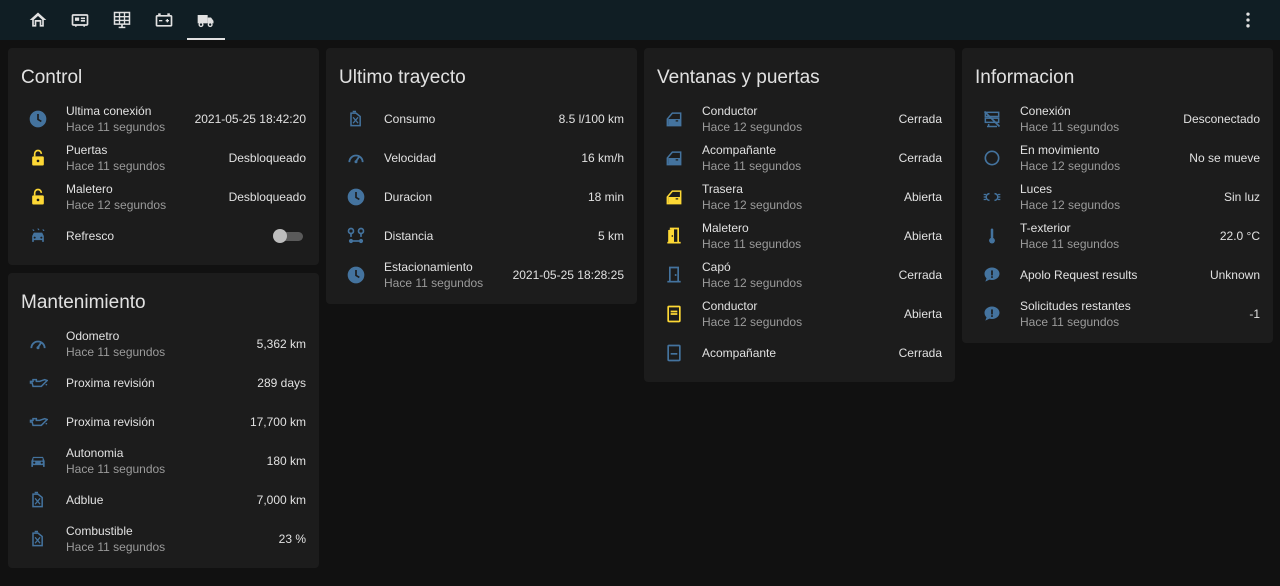 This screenshot has width=1280, height=586. I want to click on entity-state: Sin luz, so click(1241, 196).